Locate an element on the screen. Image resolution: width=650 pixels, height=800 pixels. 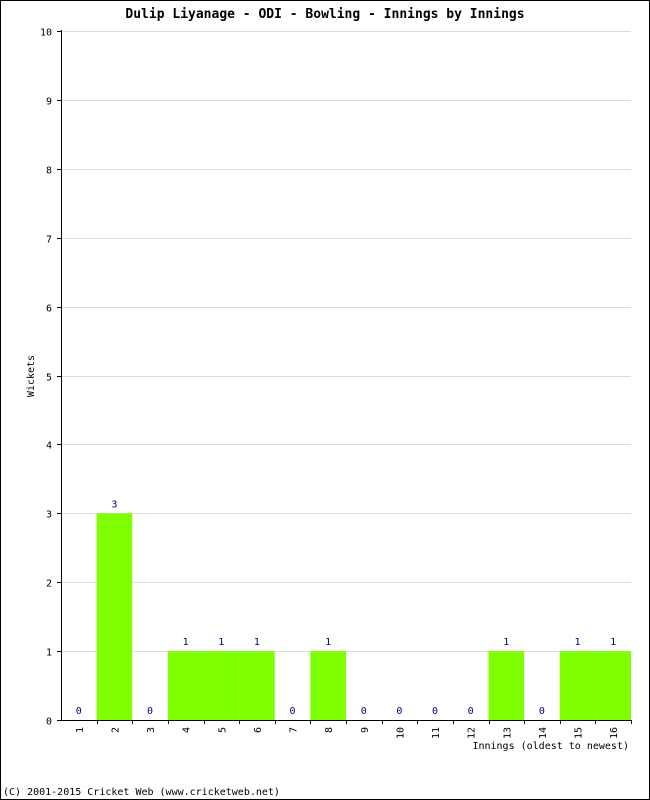
x-tick-label: 5 is located at coordinates (222, 730).